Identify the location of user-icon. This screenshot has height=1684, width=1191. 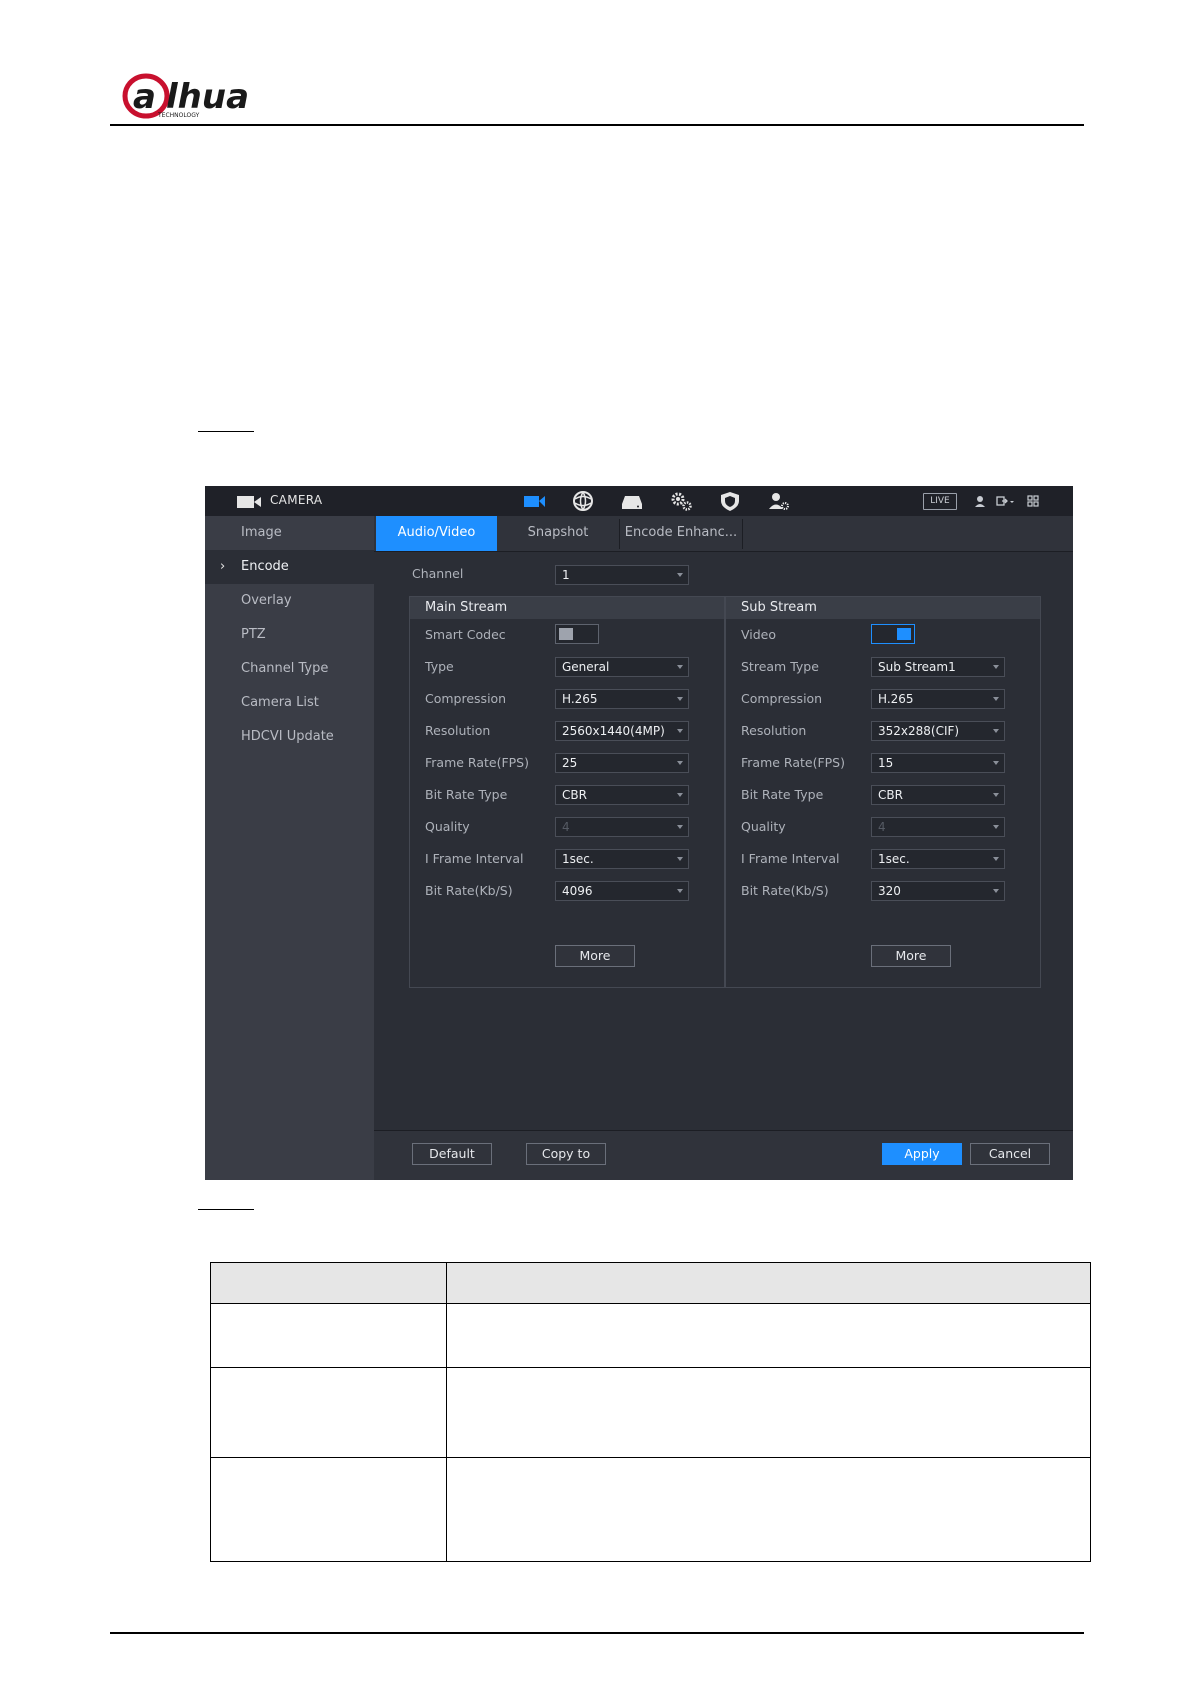
(980, 501).